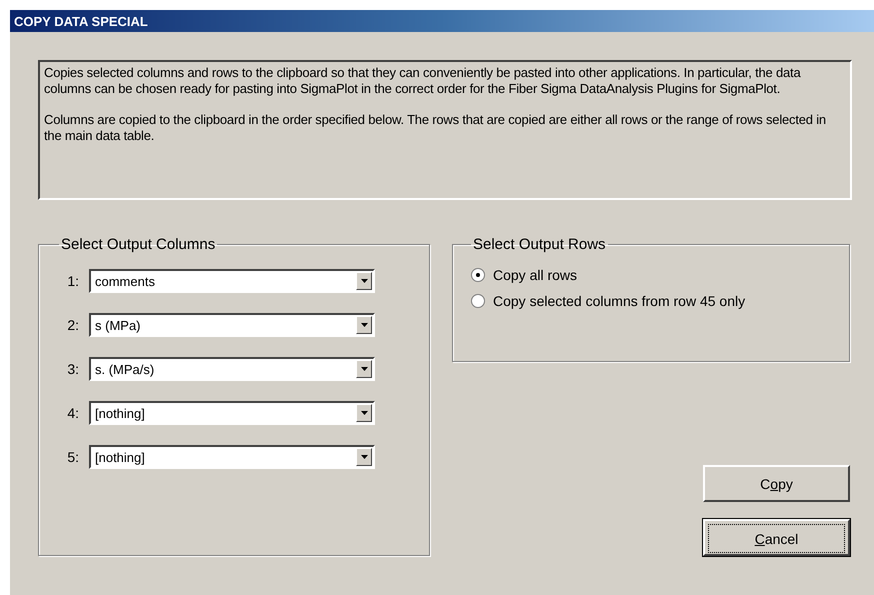 The image size is (874, 595). What do you see at coordinates (72, 325) in the screenshot?
I see `column-number: 2:` at bounding box center [72, 325].